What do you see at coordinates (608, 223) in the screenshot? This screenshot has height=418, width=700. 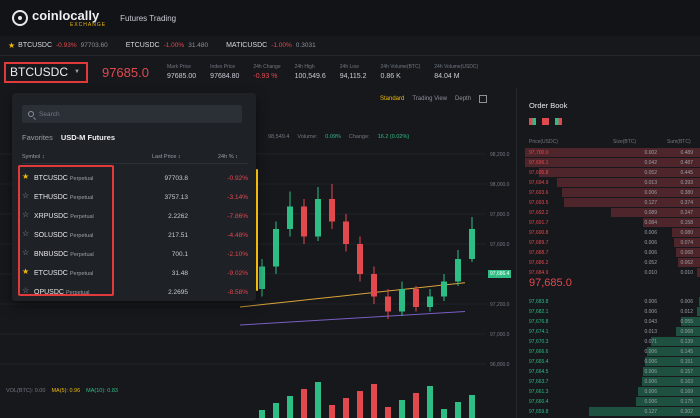 I see `ask-row: 97,691.7 0.084 0.158` at bounding box center [608, 223].